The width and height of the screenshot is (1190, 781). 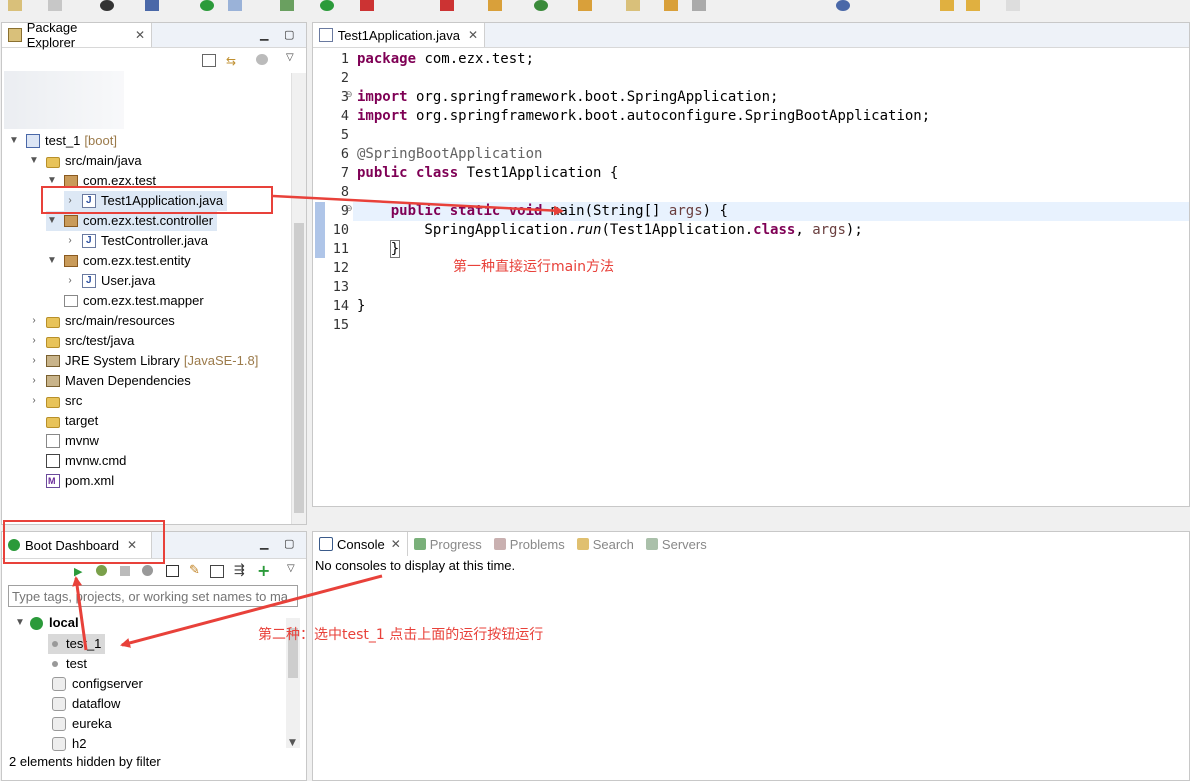 I want to click on tree-item-jre-library: › JRE System Library [JavaSE-1.8], so click(x=143, y=361).